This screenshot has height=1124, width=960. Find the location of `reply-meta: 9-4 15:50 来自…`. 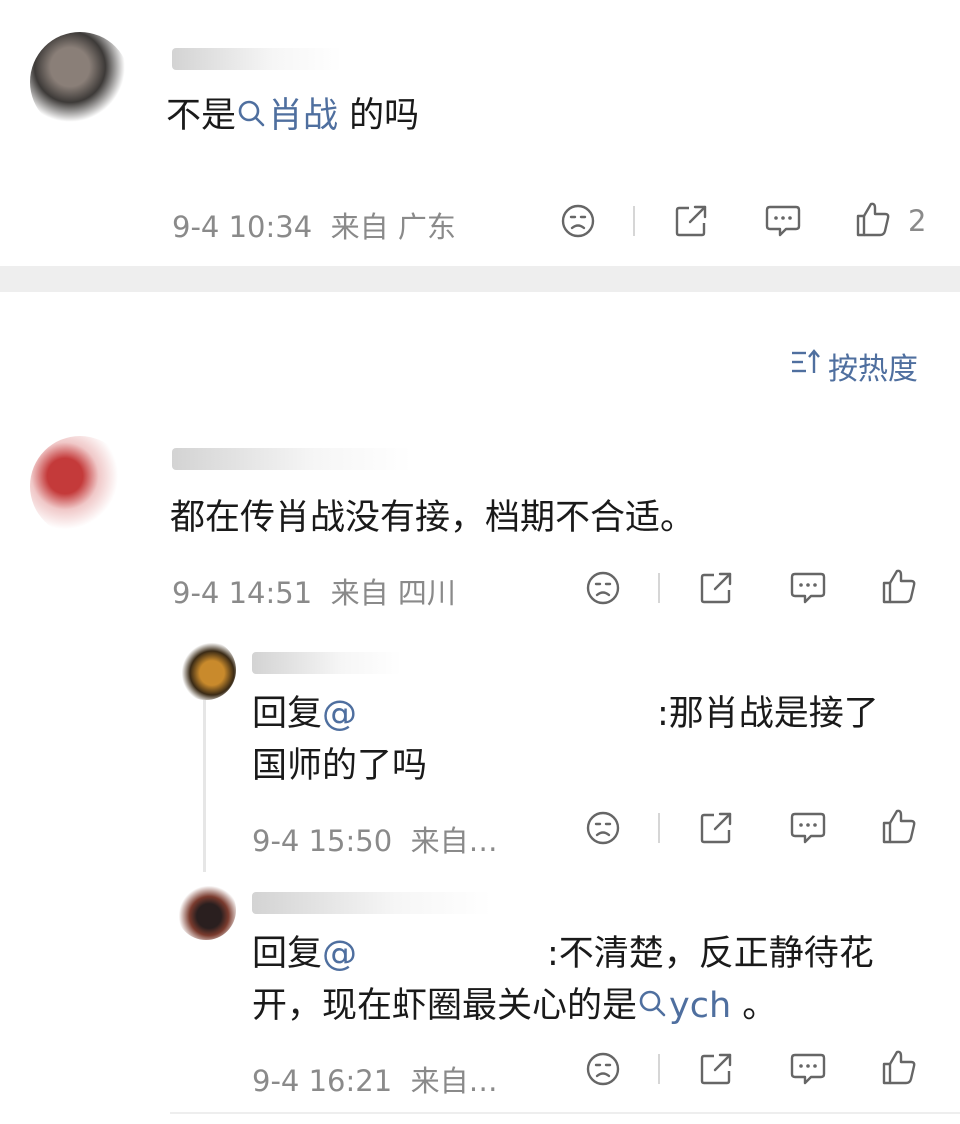

reply-meta: 9-4 15:50 来自… is located at coordinates (375, 839).